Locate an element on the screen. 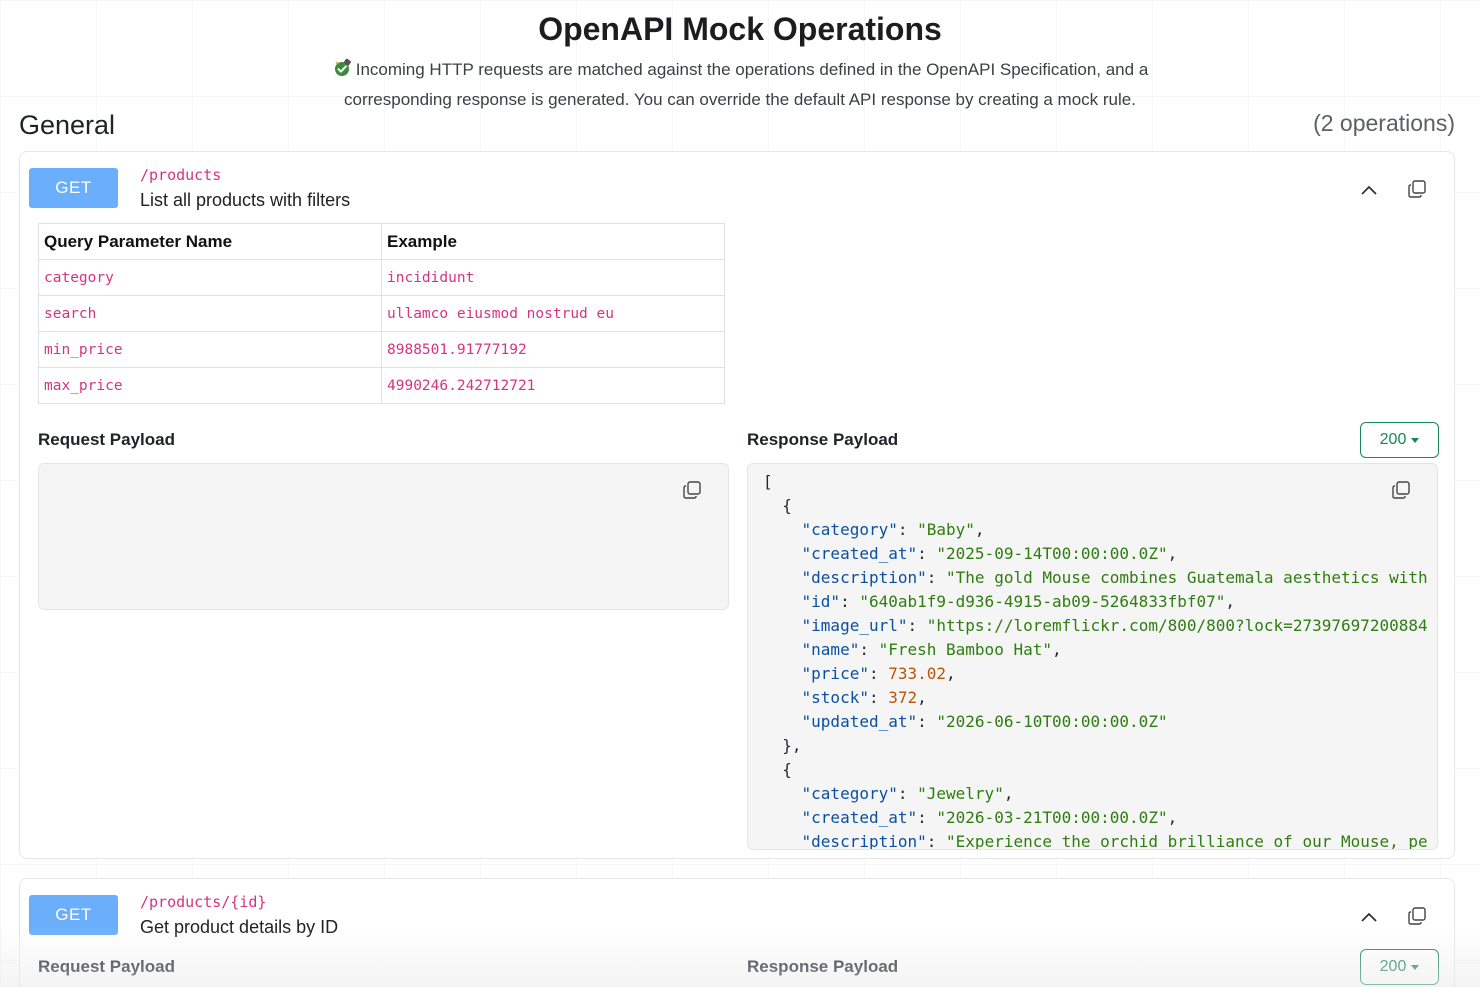  operation-summary: List all products with filters is located at coordinates (245, 200).